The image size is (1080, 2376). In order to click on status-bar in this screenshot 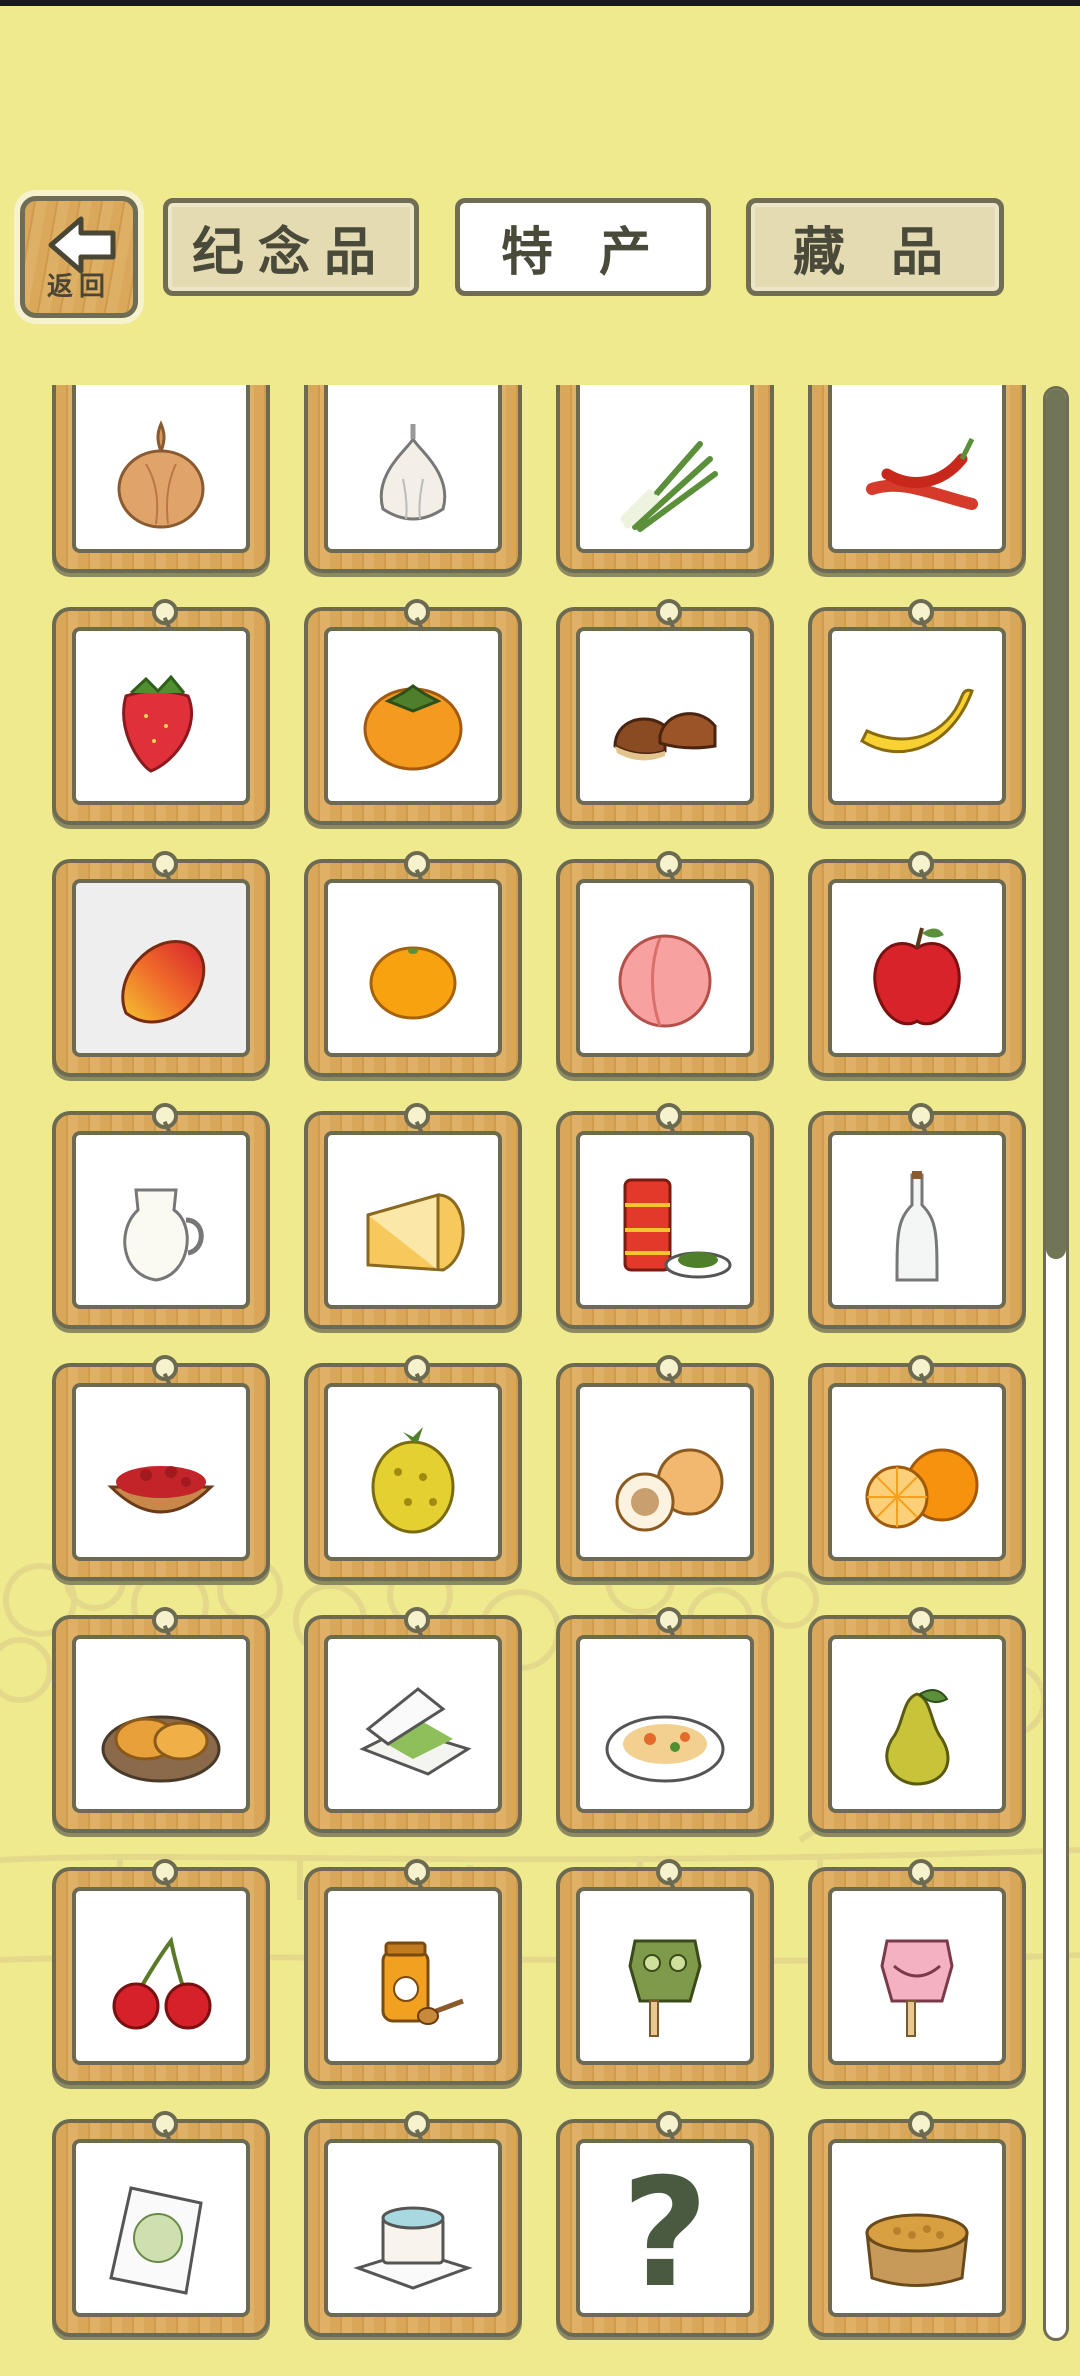, I will do `click(540, 3)`.